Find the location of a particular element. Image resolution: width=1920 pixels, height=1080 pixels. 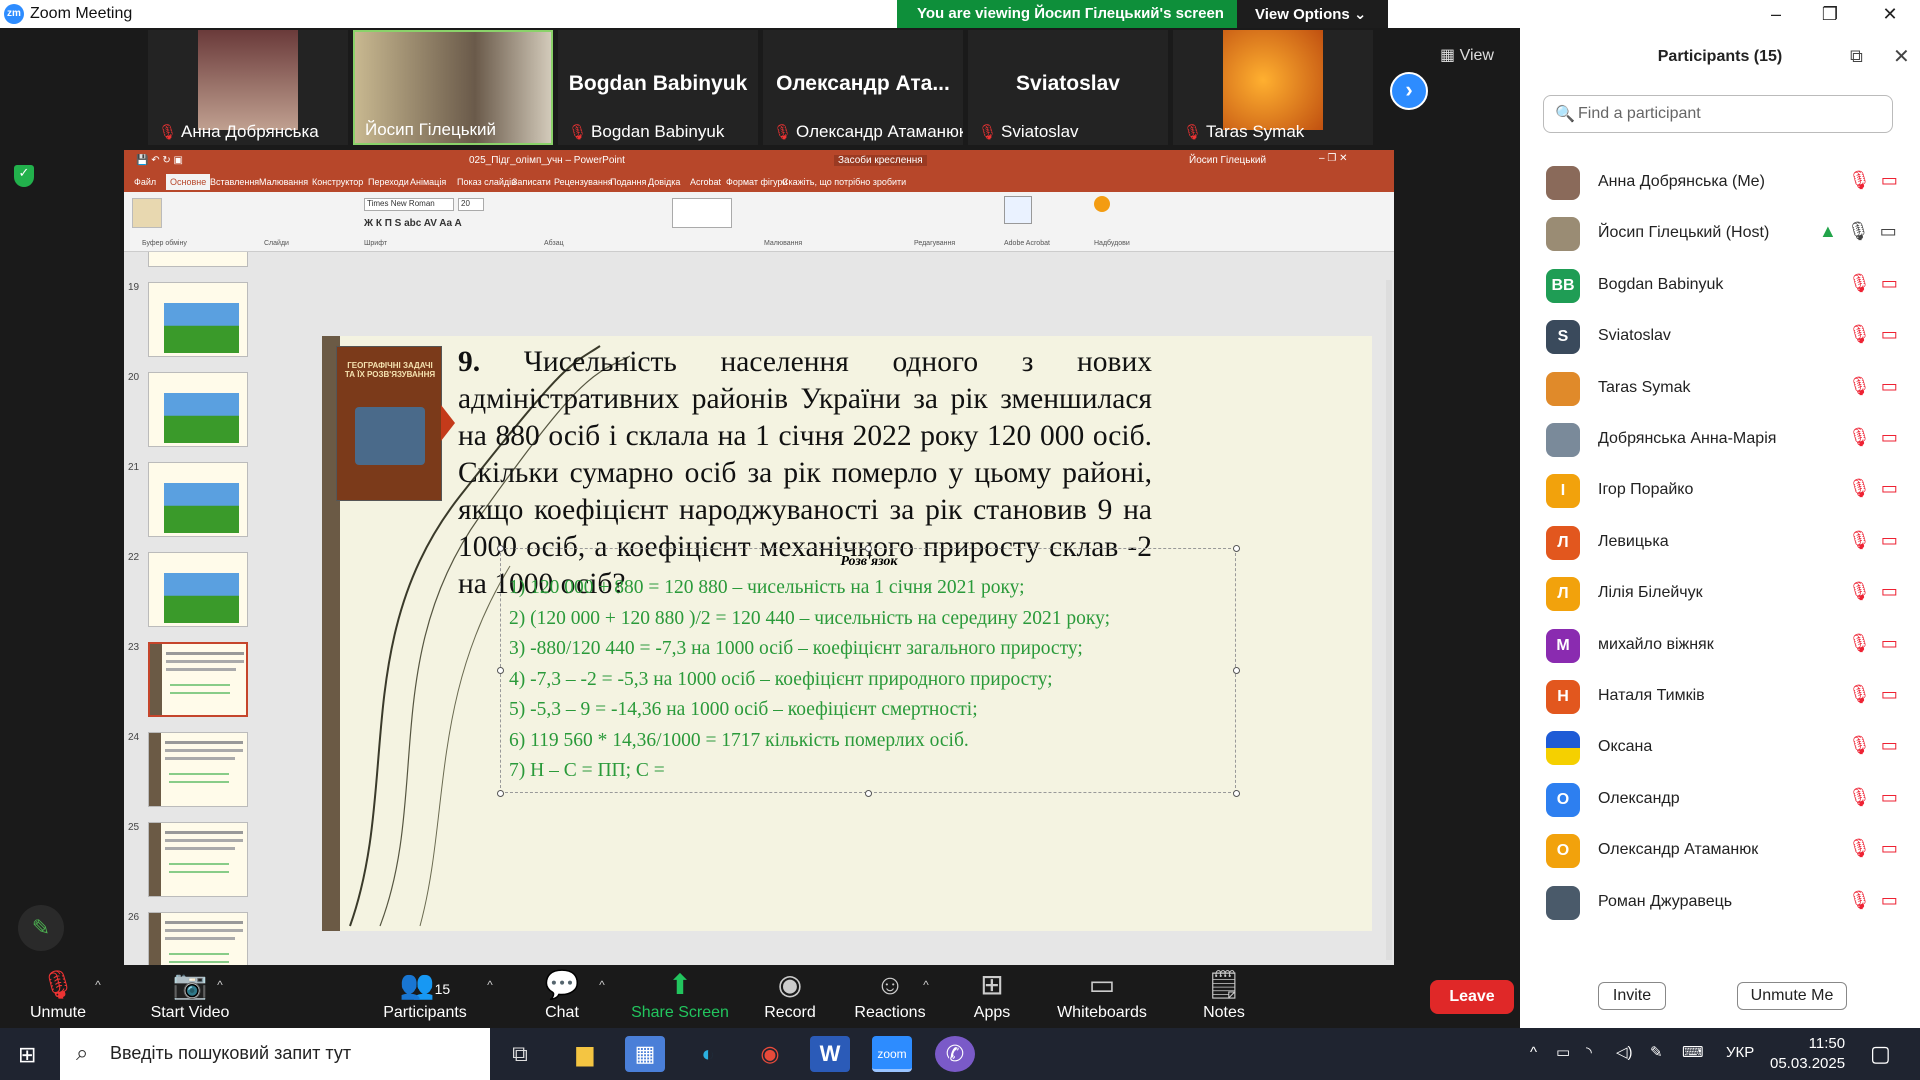

reactions-options-chevron-icon: ^ is located at coordinates (926, 985).